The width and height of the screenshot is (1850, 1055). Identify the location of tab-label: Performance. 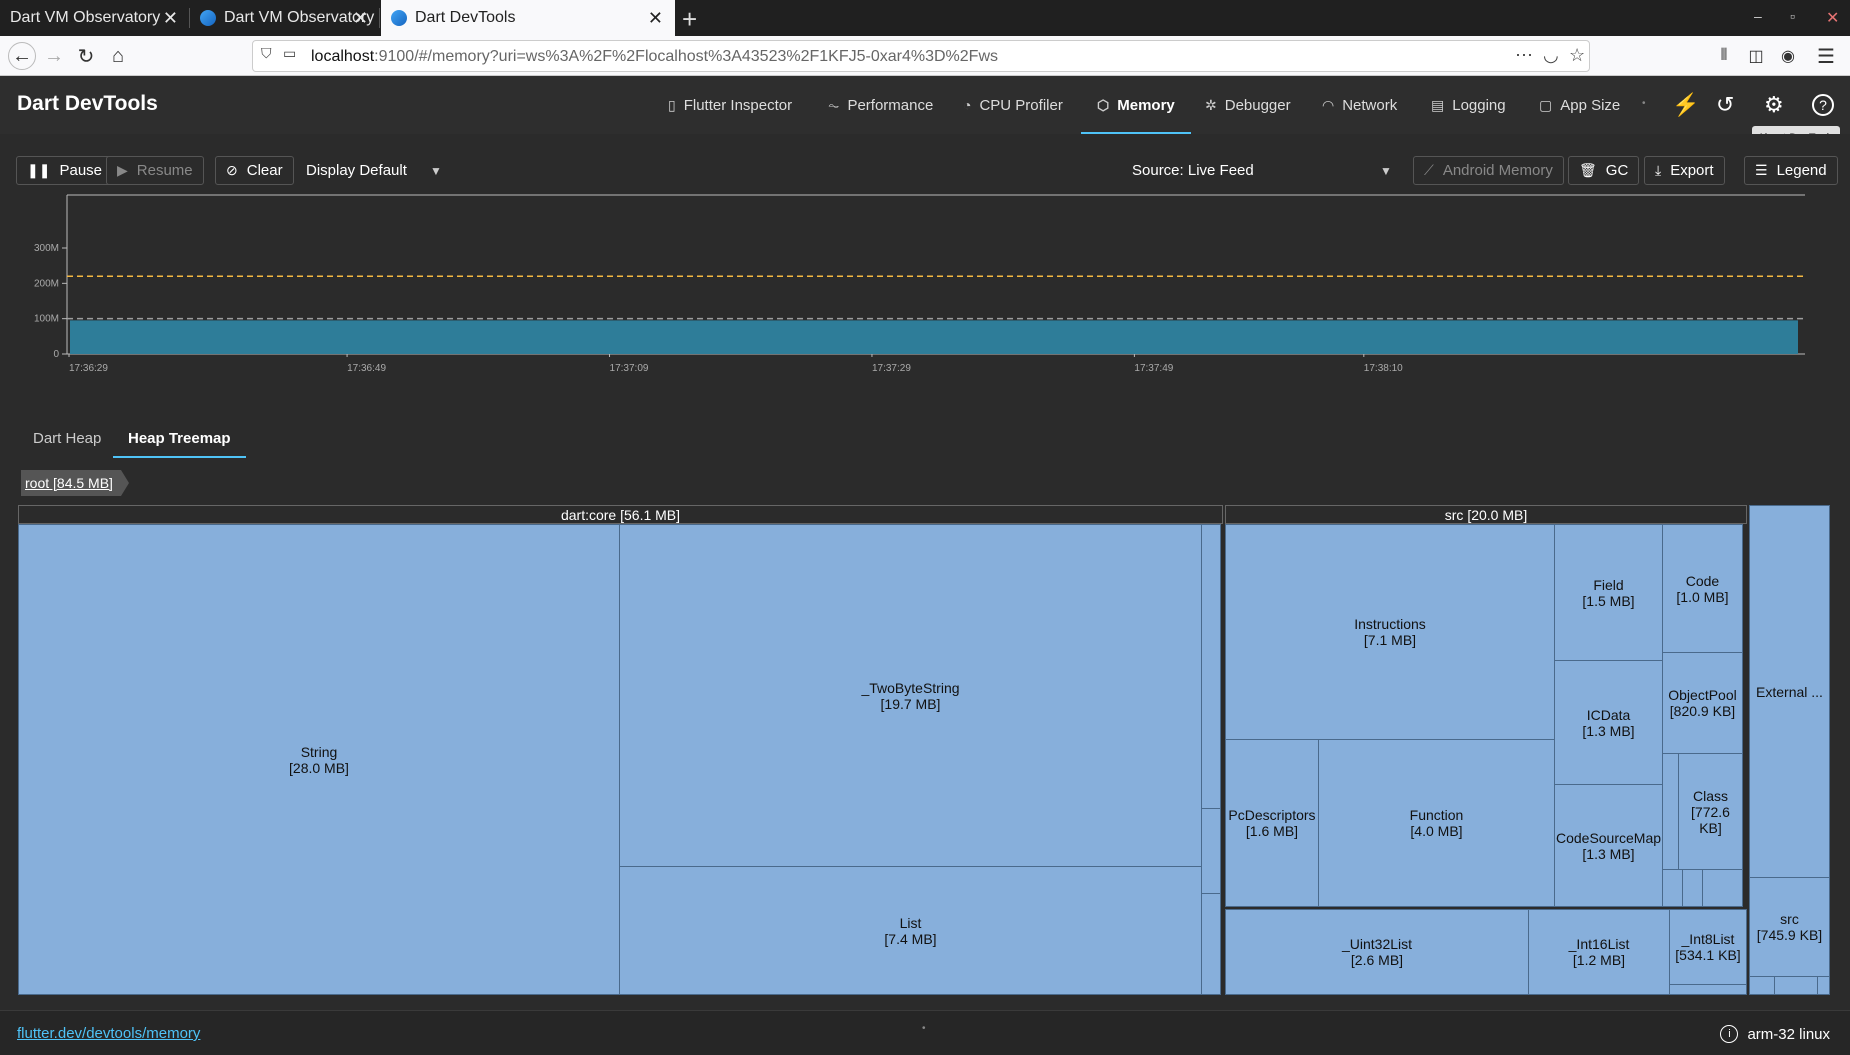
(890, 105).